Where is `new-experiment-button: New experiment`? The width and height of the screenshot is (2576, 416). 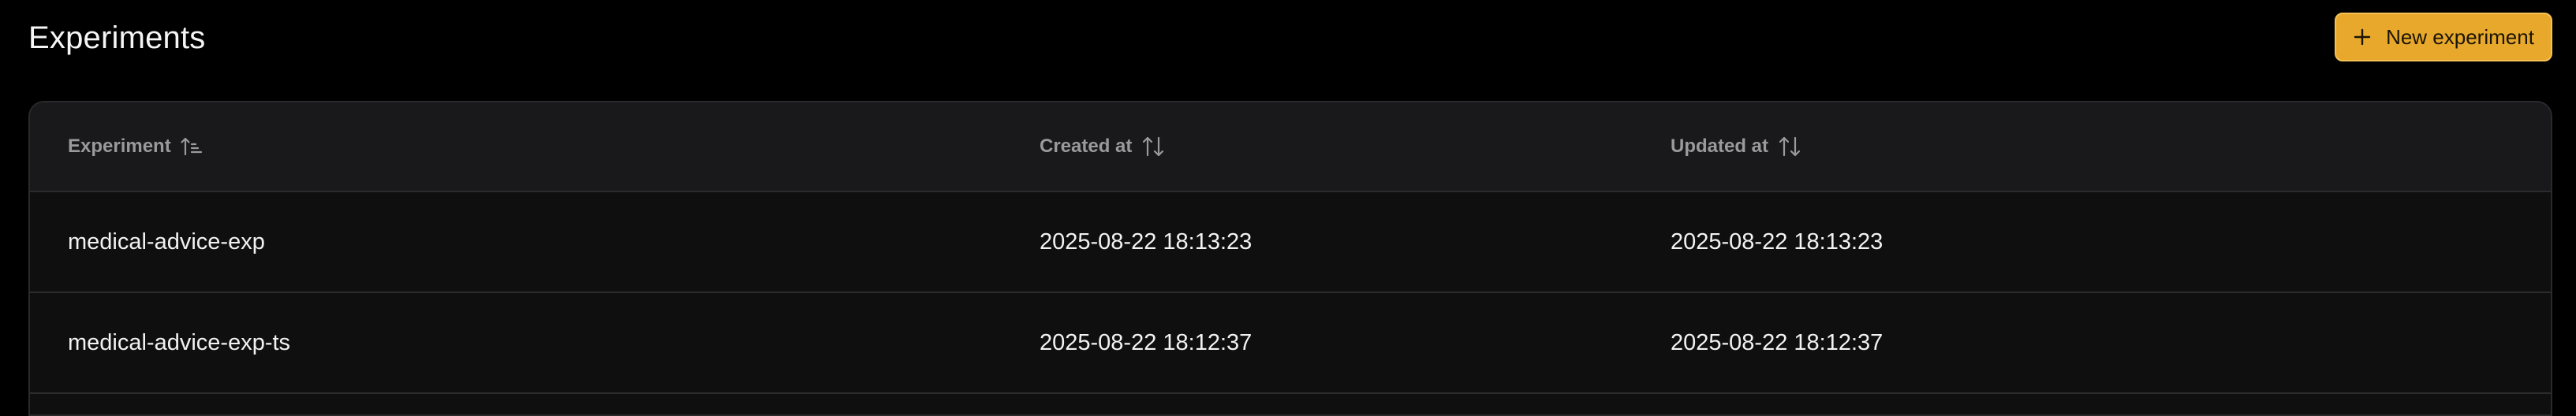 new-experiment-button: New experiment is located at coordinates (2443, 37).